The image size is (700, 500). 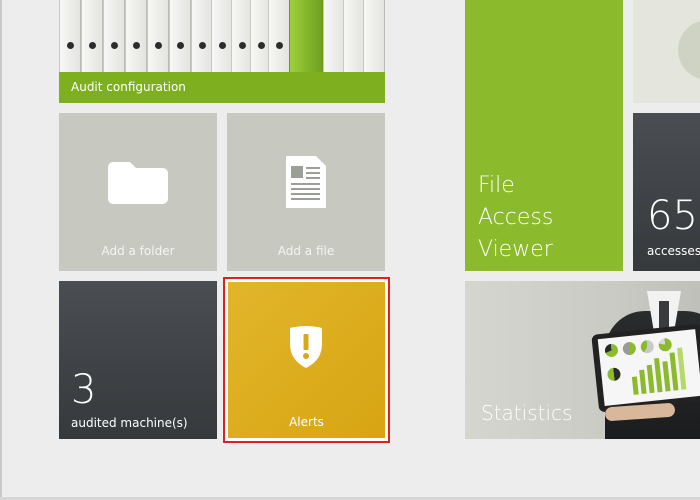 I want to click on statistics-tile: Statistics, so click(x=582, y=360).